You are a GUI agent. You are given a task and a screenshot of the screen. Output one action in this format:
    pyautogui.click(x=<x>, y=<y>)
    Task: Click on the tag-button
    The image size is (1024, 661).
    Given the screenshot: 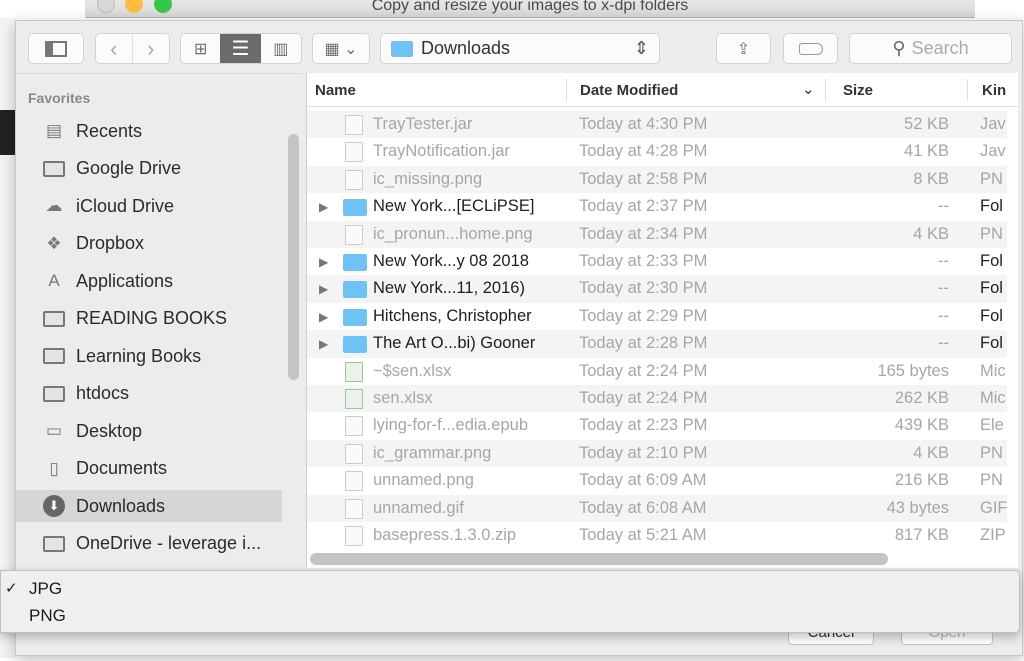 What is the action you would take?
    pyautogui.click(x=810, y=48)
    